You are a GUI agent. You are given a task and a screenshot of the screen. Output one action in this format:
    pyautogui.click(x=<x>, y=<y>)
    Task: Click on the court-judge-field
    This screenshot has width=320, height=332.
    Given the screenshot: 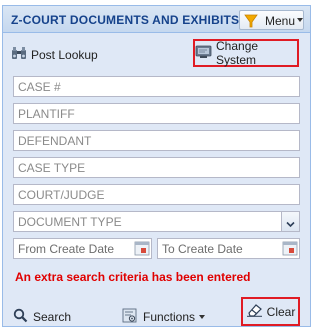 What is the action you would take?
    pyautogui.click(x=156, y=194)
    